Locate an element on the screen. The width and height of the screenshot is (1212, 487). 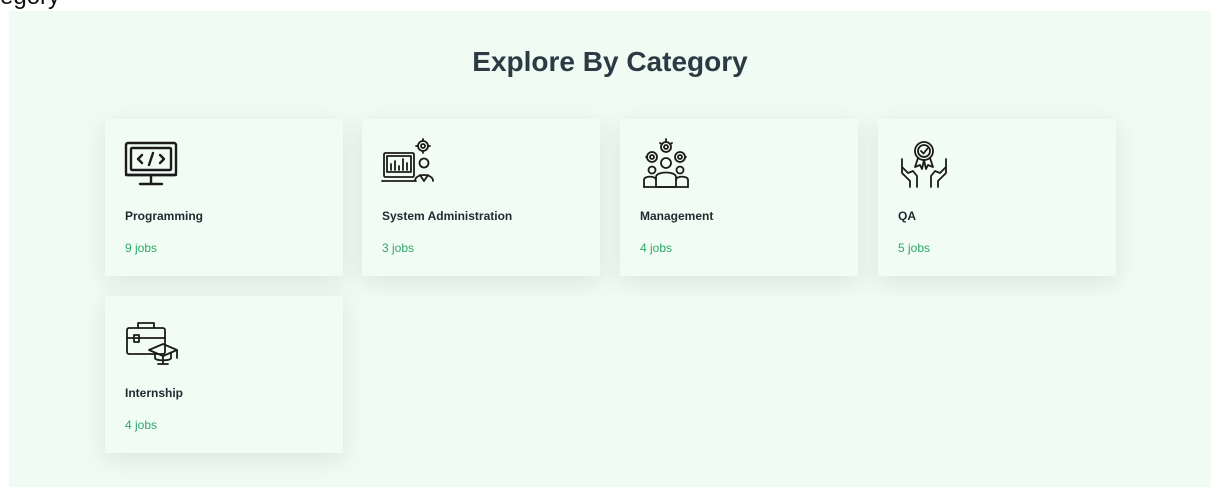
category-job-count: 5 jobs is located at coordinates (914, 248).